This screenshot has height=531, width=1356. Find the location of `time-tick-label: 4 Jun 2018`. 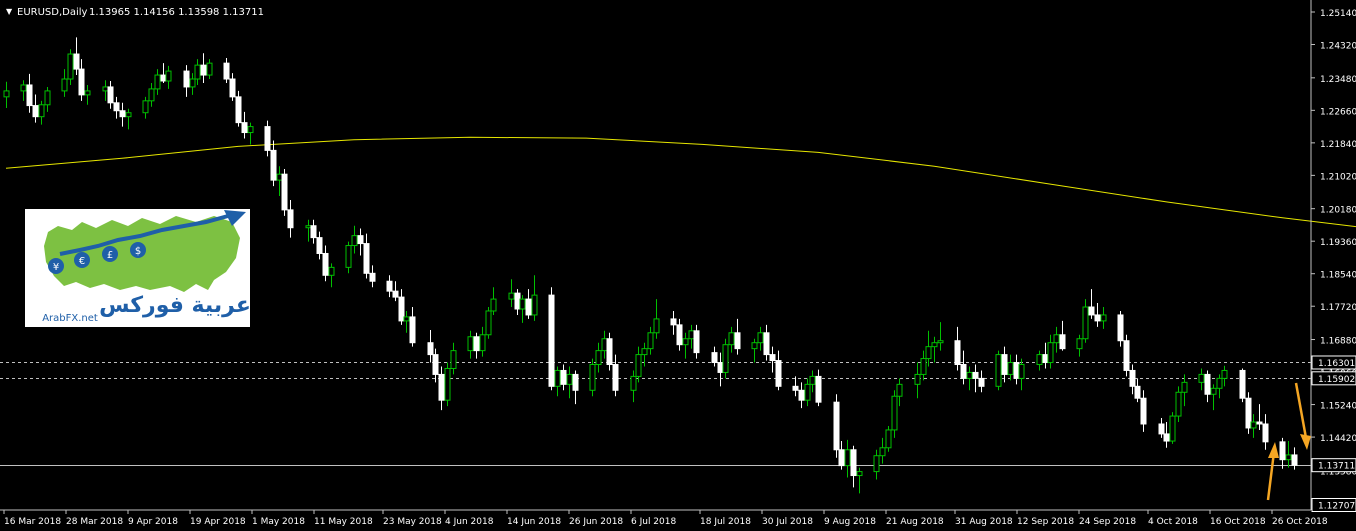

time-tick-label: 4 Jun 2018 is located at coordinates (469, 522).